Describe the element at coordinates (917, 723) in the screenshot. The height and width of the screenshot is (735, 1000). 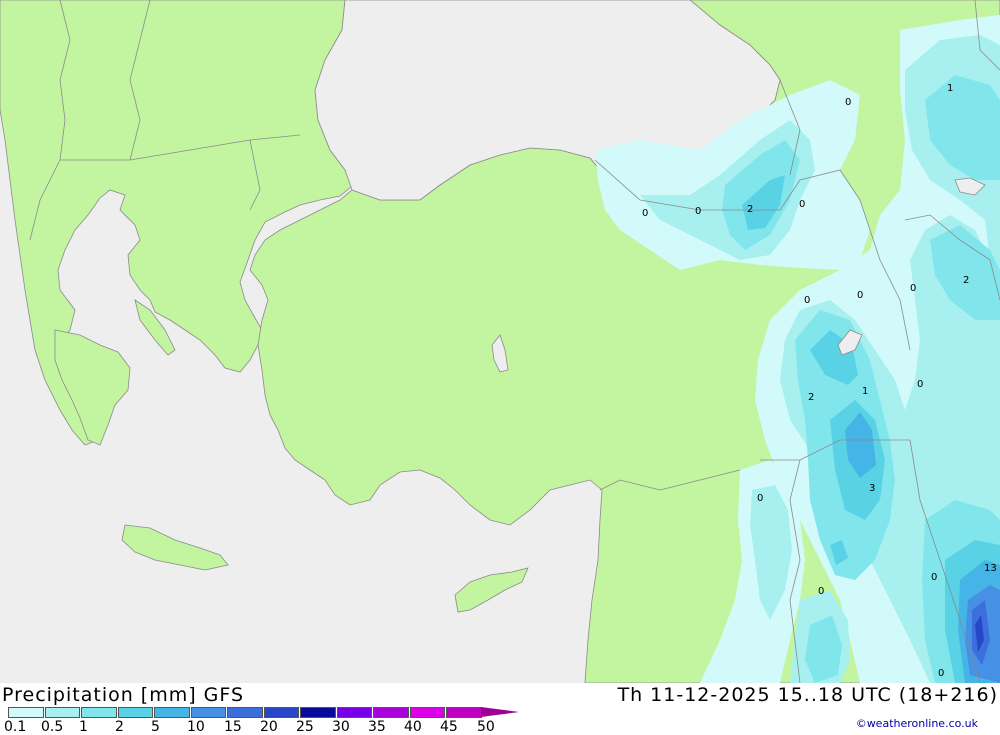
I see `credit-link: ©weatheronline.co.uk` at that location.